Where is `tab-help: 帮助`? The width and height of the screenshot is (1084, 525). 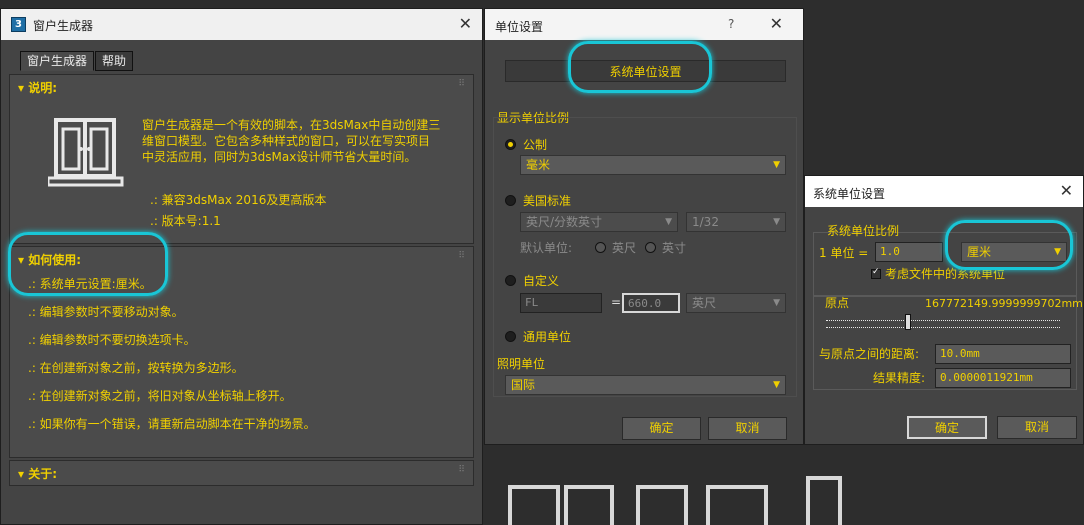
tab-help: 帮助 is located at coordinates (114, 61).